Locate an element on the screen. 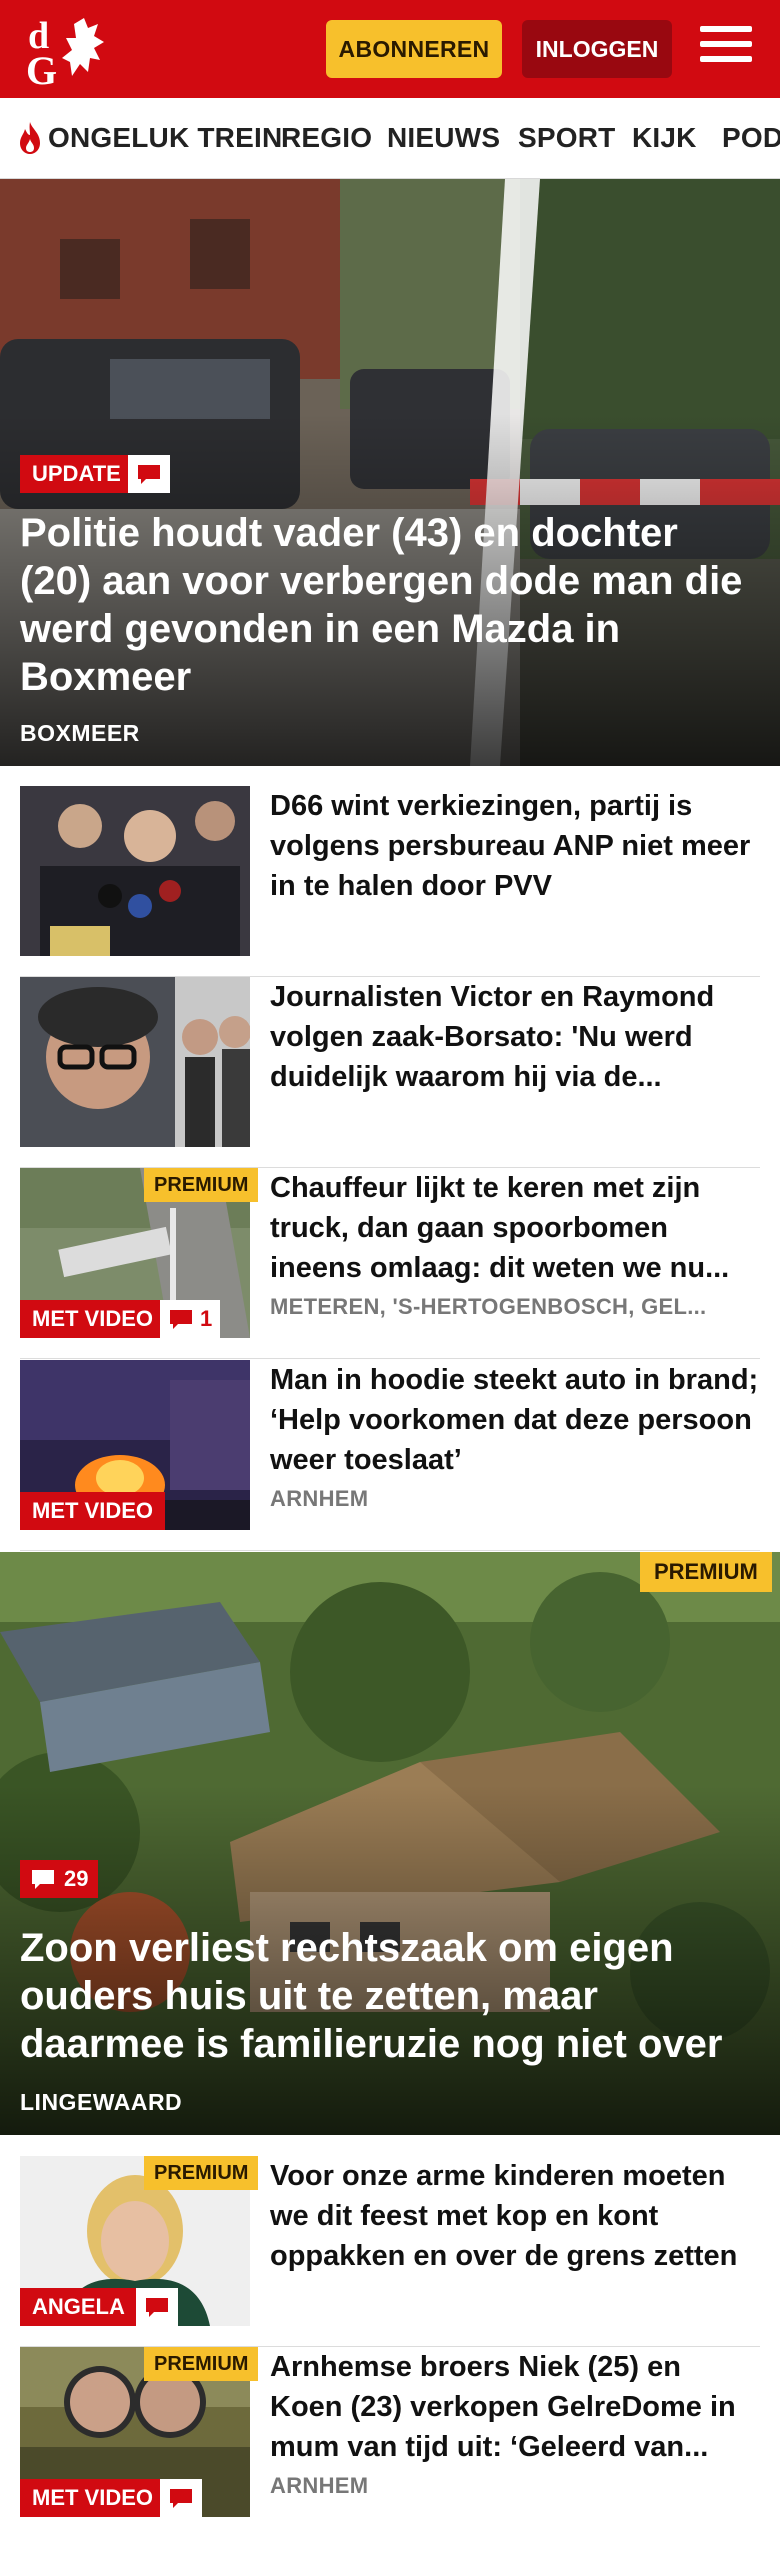  nav-item-nieuws: NIEUWS is located at coordinates (443, 138).